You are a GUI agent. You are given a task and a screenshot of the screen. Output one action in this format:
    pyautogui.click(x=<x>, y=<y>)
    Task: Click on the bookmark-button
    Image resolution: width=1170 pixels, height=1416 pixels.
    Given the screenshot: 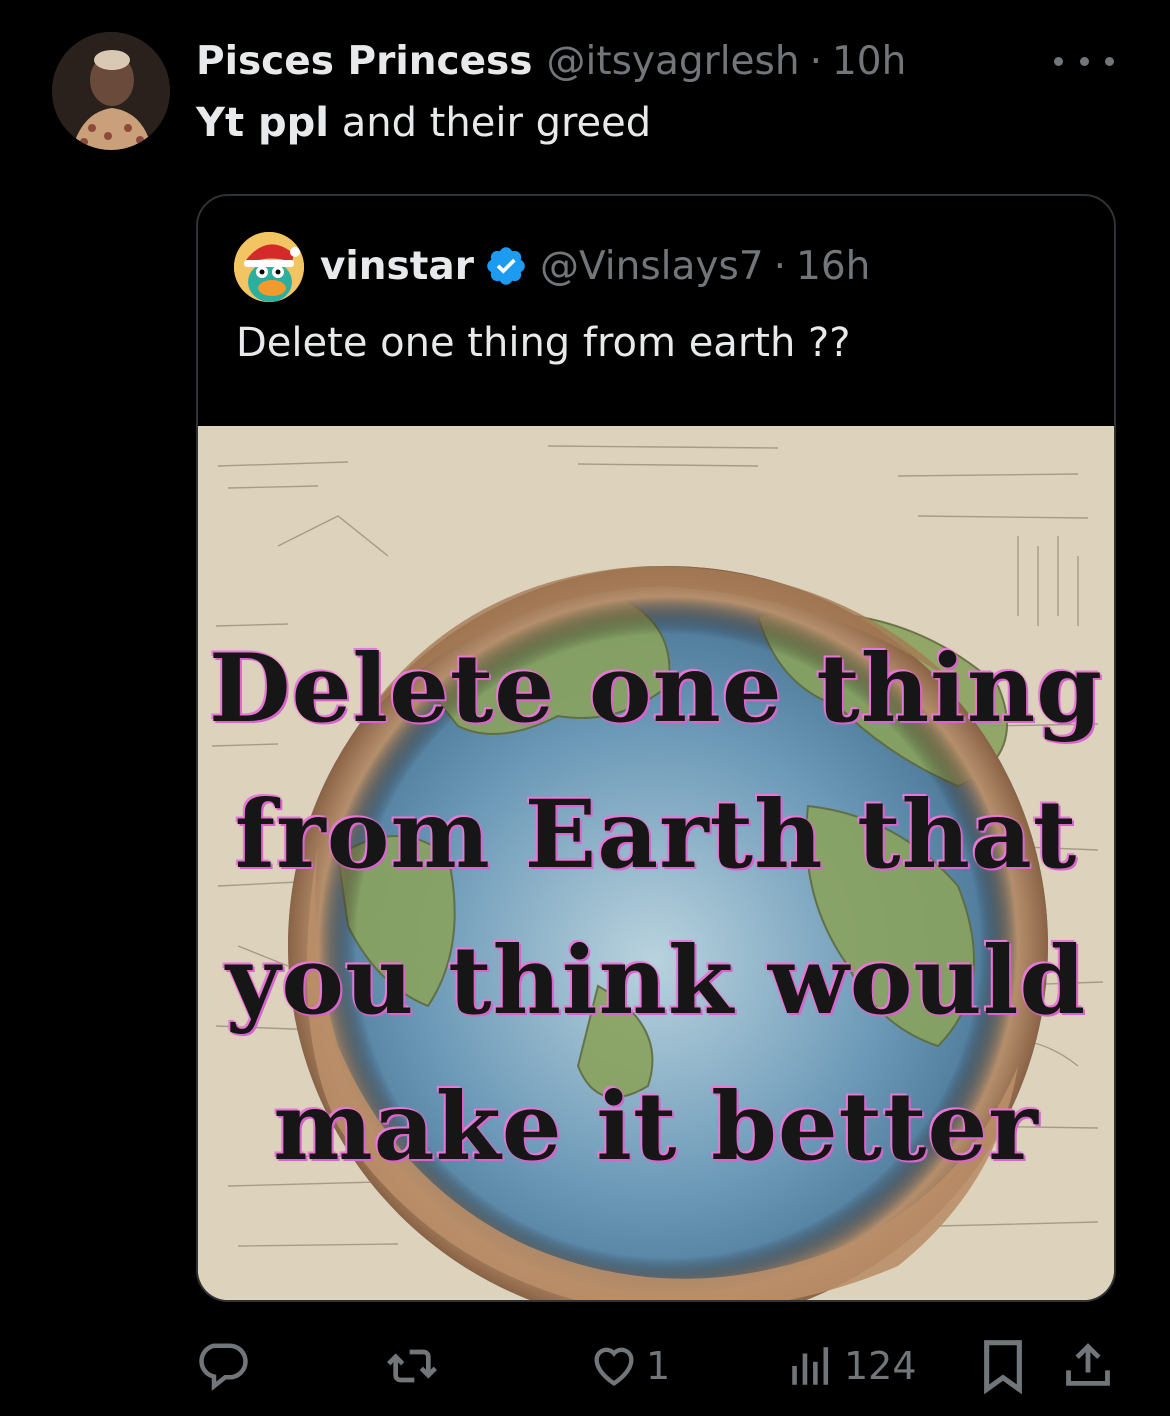 What is the action you would take?
    pyautogui.click(x=1003, y=1366)
    